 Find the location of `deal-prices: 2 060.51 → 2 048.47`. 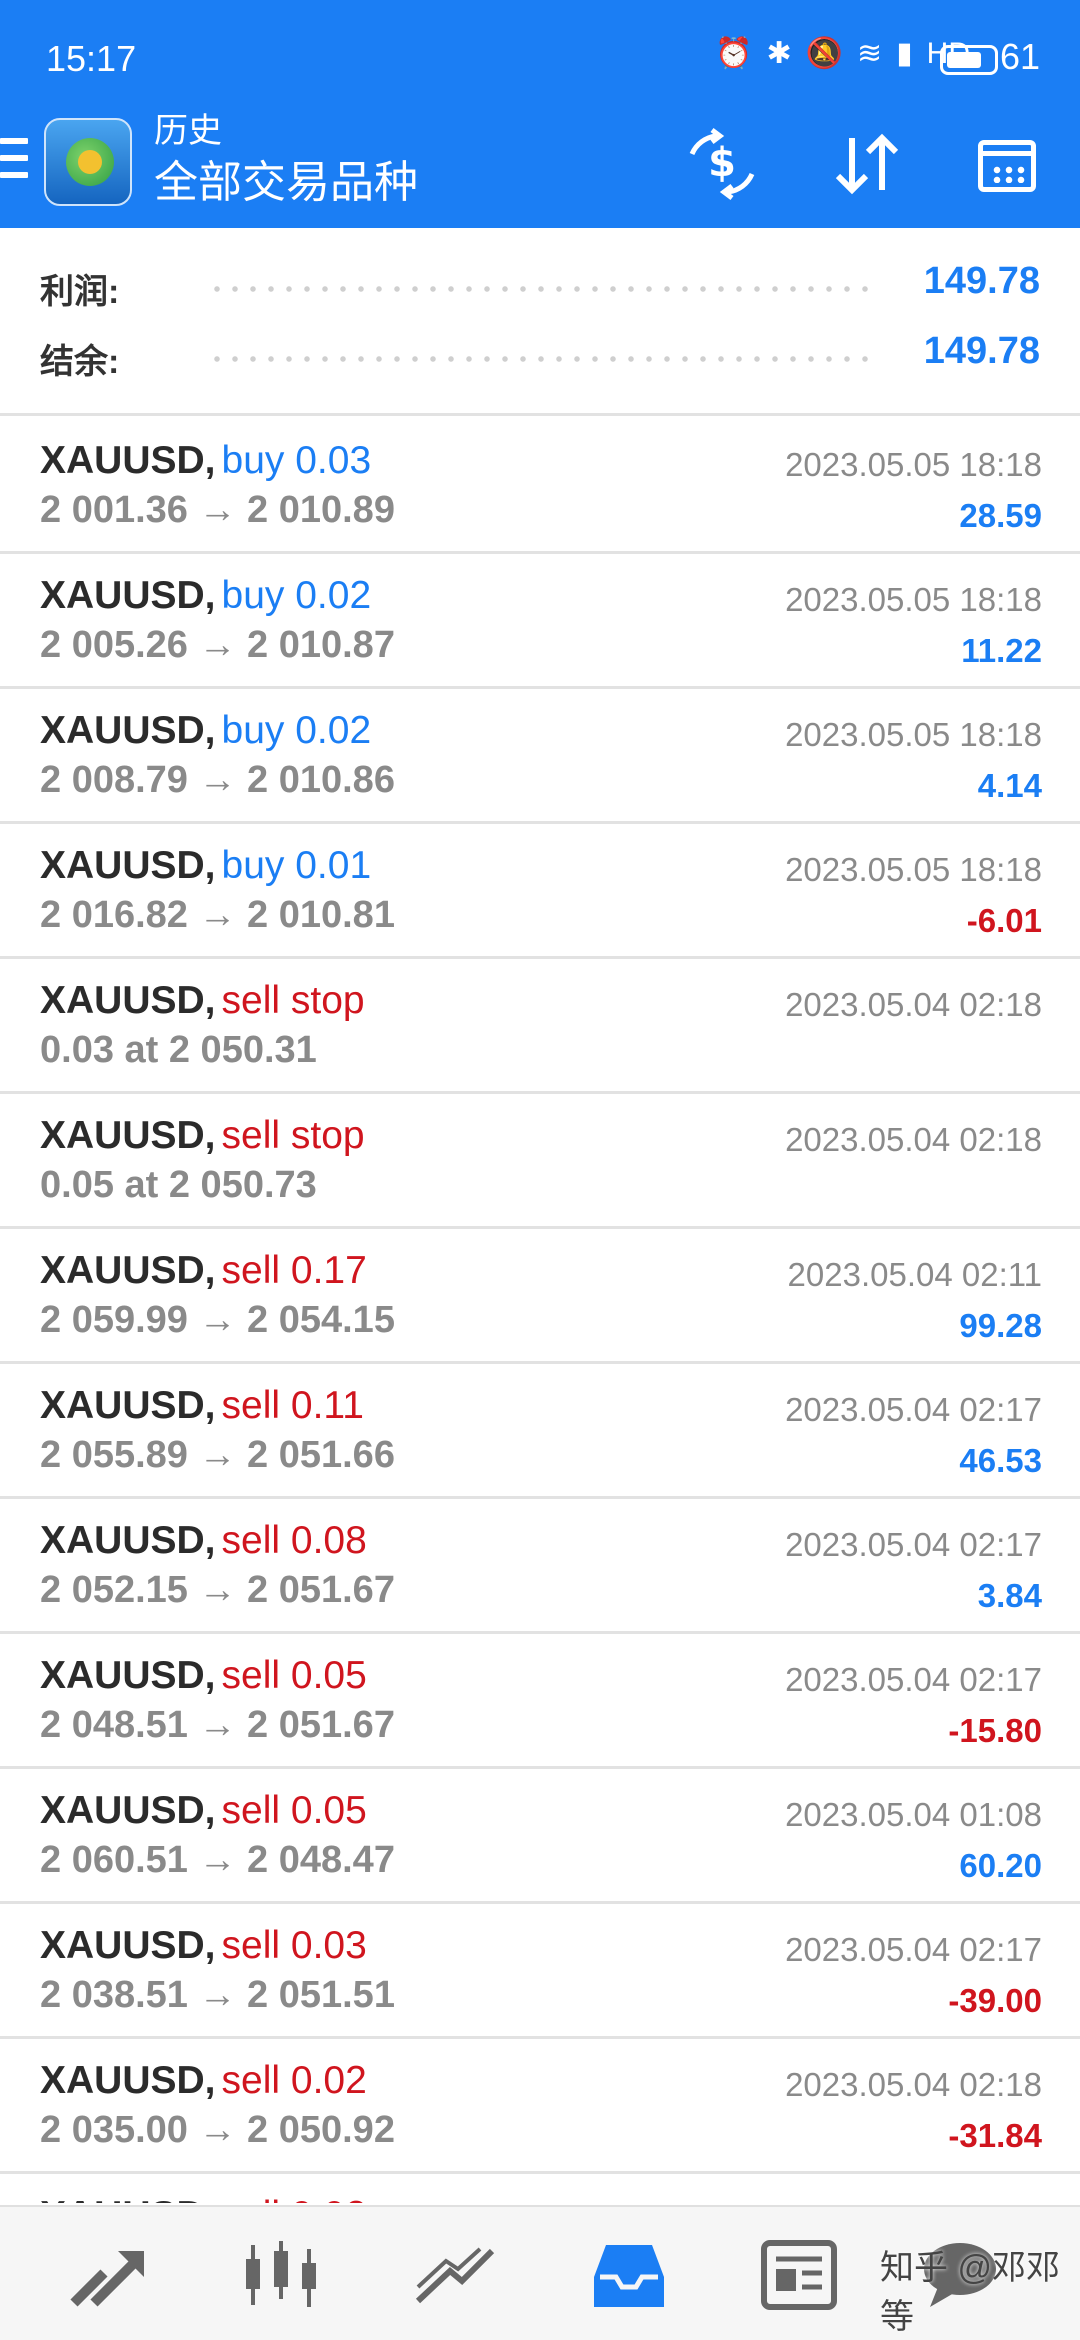

deal-prices: 2 060.51 → 2 048.47 is located at coordinates (217, 1860).